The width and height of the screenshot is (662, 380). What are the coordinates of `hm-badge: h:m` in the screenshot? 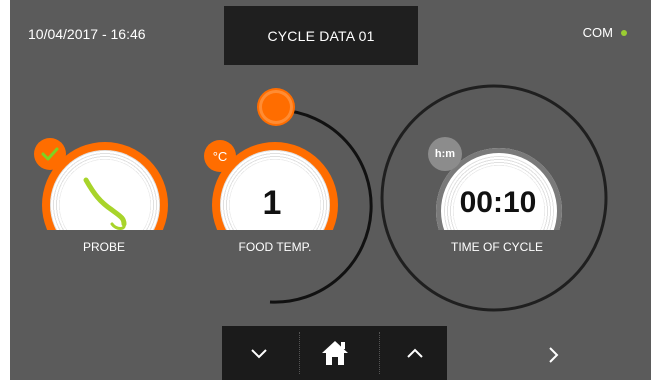 It's located at (445, 154).